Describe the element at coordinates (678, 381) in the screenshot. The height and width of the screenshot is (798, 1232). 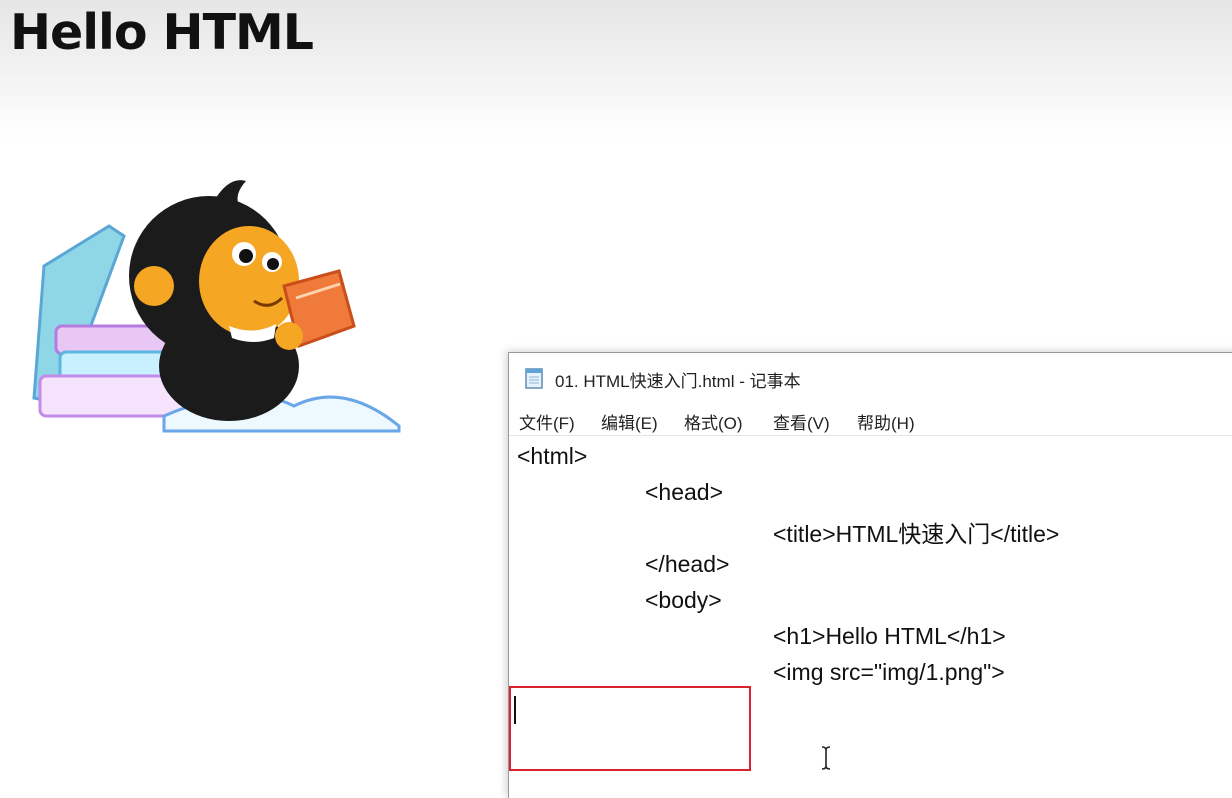
I see `notepad-title: 01. HTML快速入门.html - 记事本` at that location.